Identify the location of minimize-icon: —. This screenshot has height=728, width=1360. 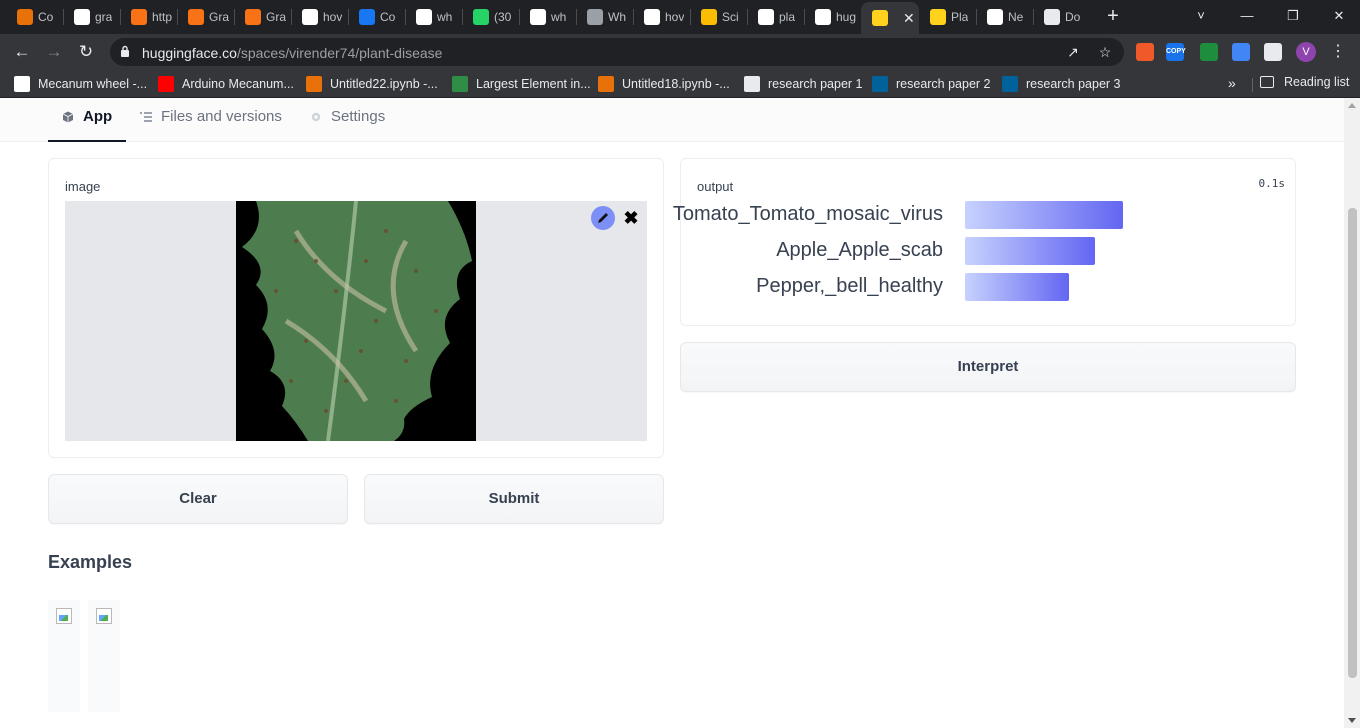
(1247, 16).